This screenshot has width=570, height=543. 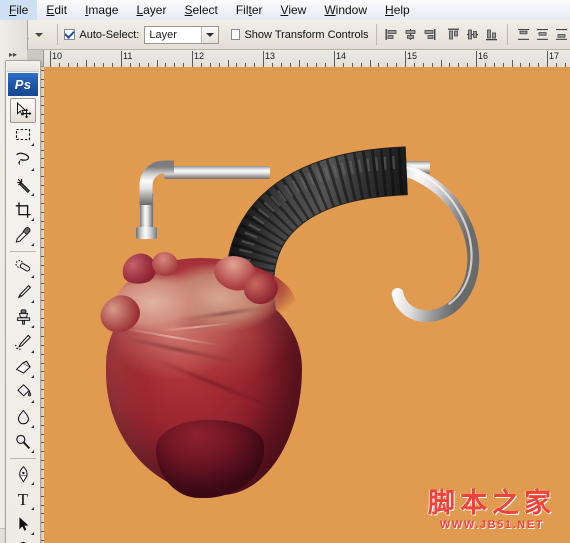 I want to click on tools-panel: Ps T, so click(x=23, y=301).